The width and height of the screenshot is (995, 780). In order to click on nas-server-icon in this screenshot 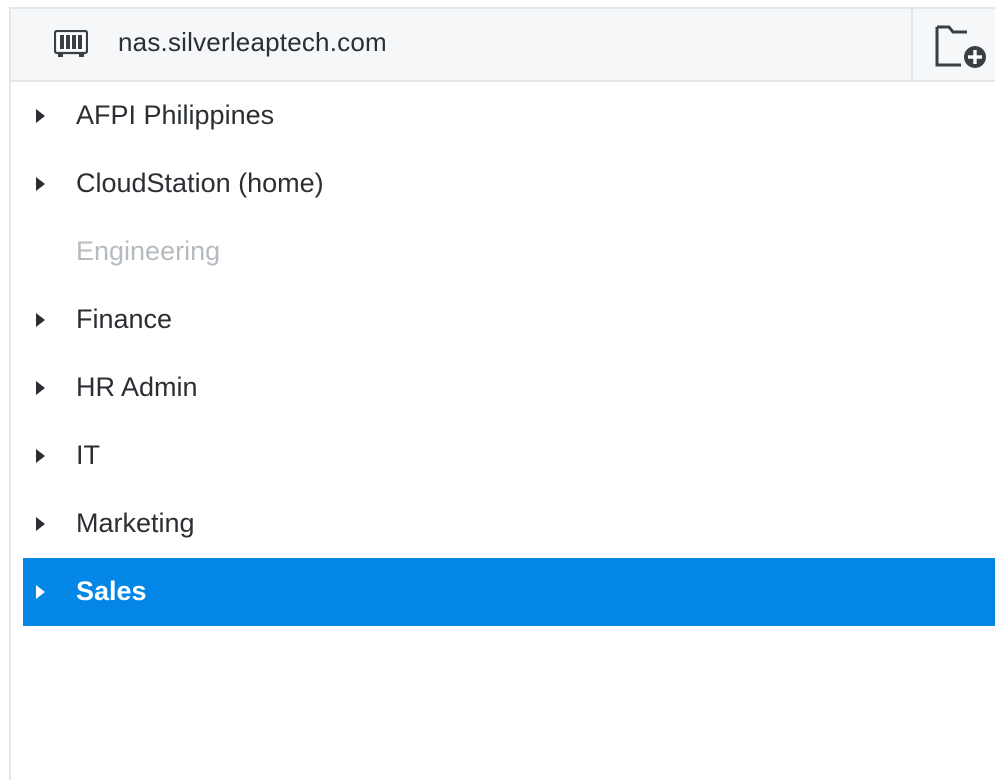, I will do `click(71, 43)`.